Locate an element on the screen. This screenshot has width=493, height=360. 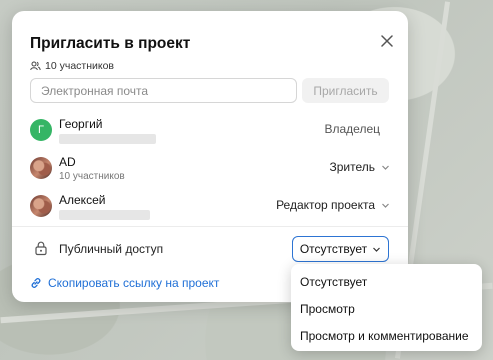
member-role-label: Редактор проекта is located at coordinates (325, 205).